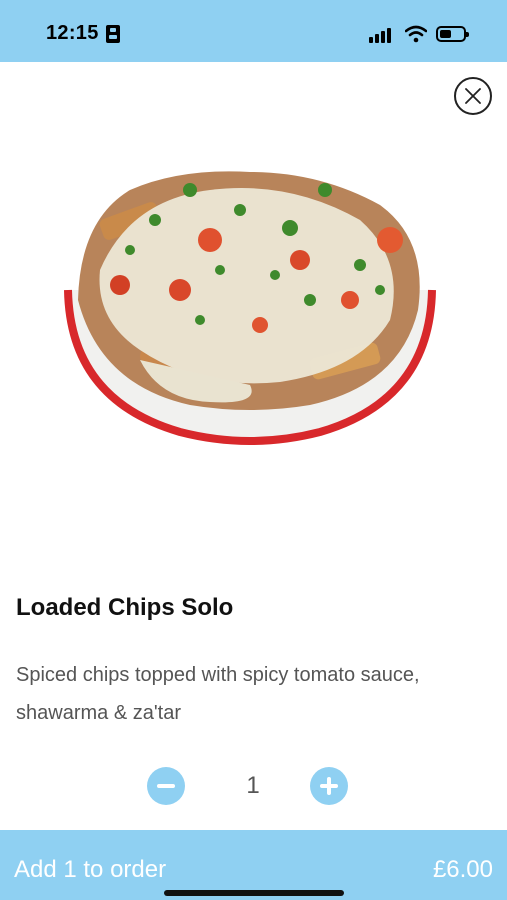  I want to click on close-icon, so click(473, 96).